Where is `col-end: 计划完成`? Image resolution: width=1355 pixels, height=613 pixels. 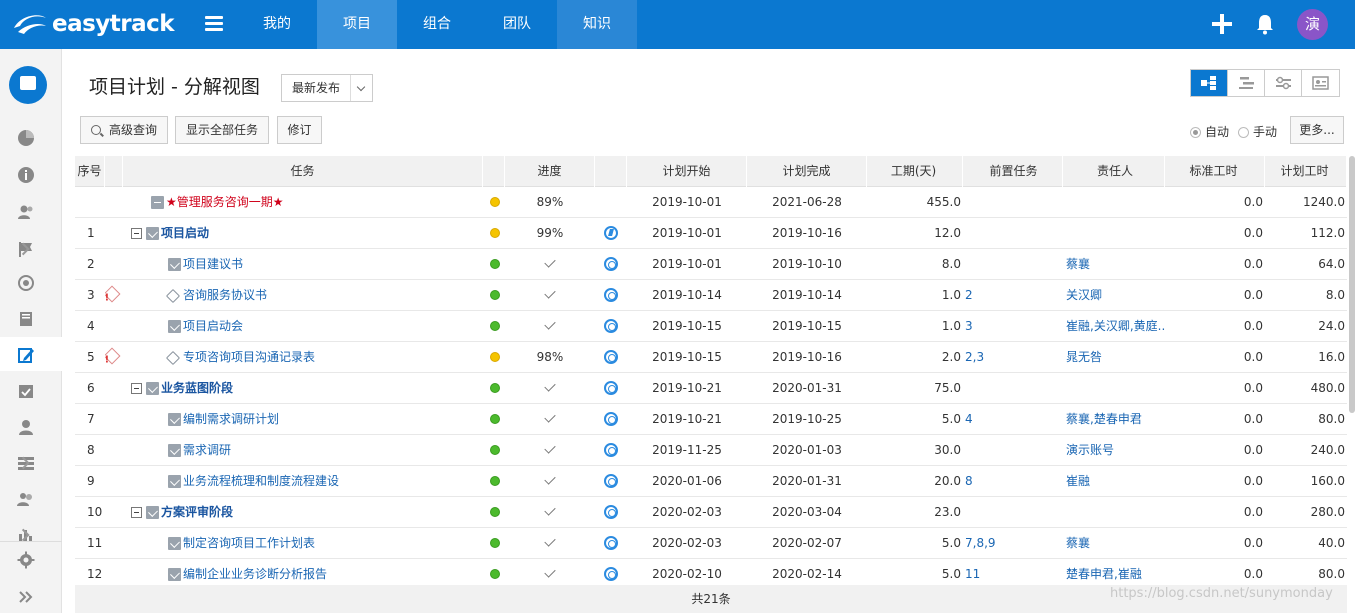
col-end: 计划完成 is located at coordinates (807, 171).